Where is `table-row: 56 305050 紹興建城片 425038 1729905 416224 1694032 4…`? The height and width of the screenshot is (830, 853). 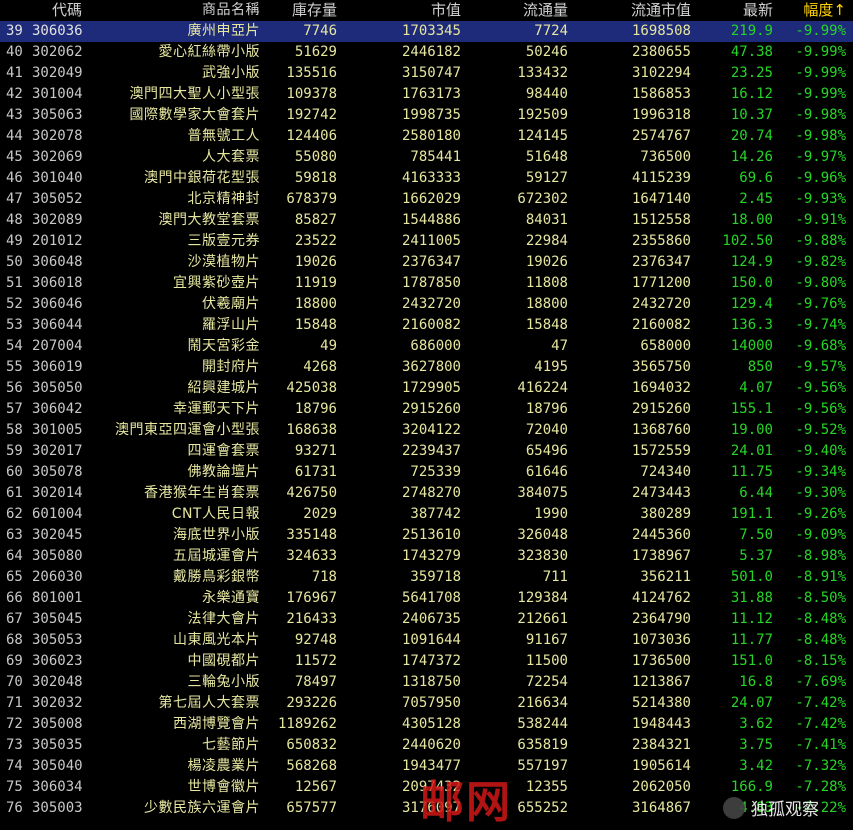
table-row: 56 305050 紹興建城片 425038 1729905 416224 1694032 4… is located at coordinates (426, 388).